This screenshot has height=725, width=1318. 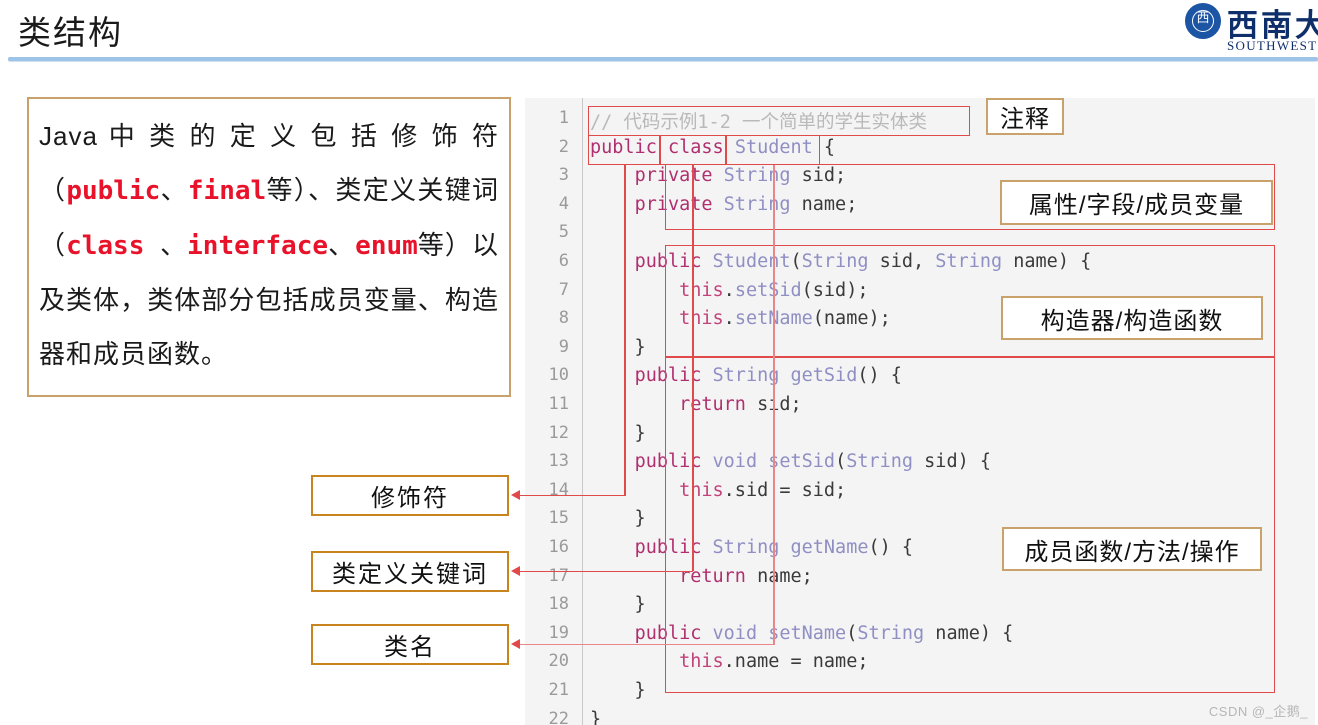 What do you see at coordinates (1258, 711) in the screenshot?
I see `watermark: CSDN @_企鹅_` at bounding box center [1258, 711].